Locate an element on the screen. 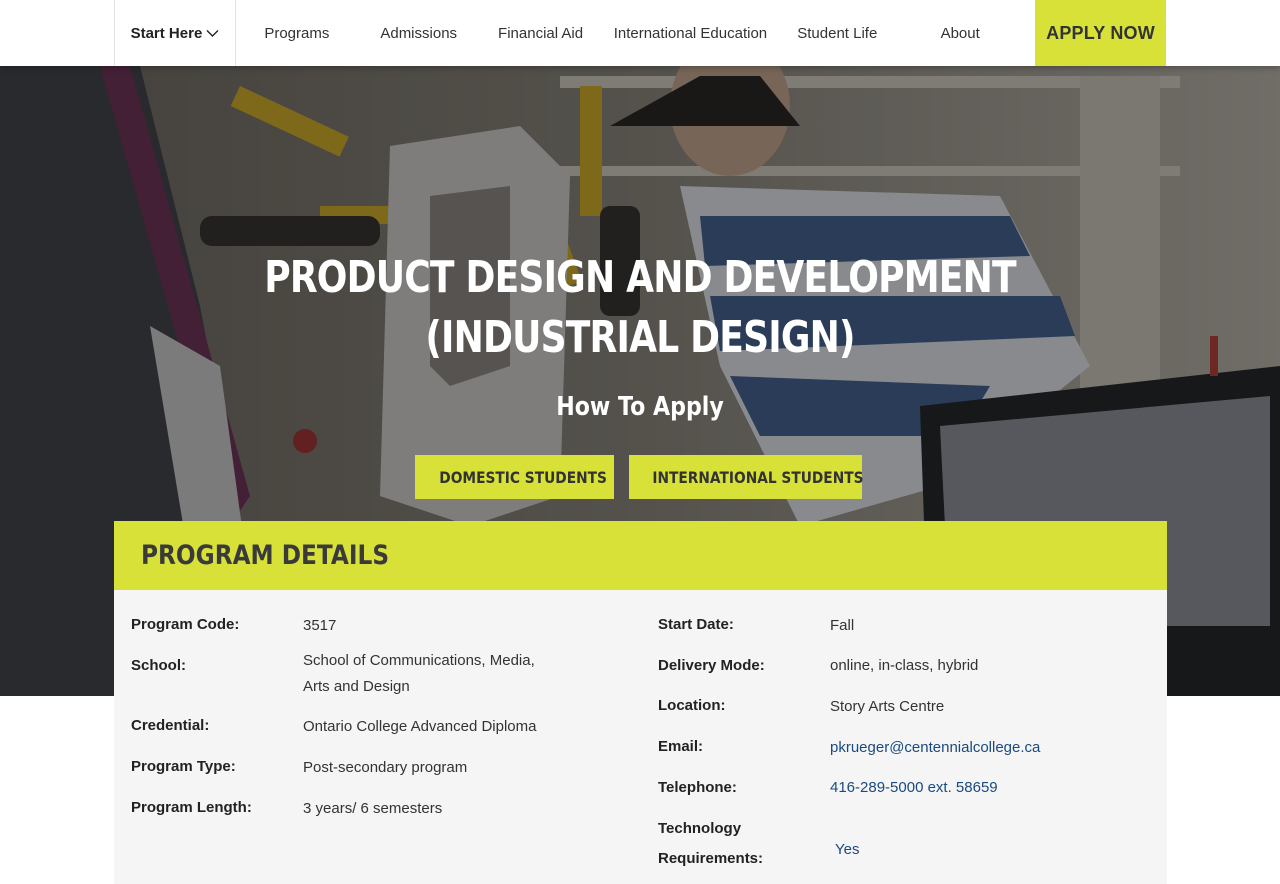 This screenshot has width=1280, height=884. program-code-value: 3517 is located at coordinates (320, 625).